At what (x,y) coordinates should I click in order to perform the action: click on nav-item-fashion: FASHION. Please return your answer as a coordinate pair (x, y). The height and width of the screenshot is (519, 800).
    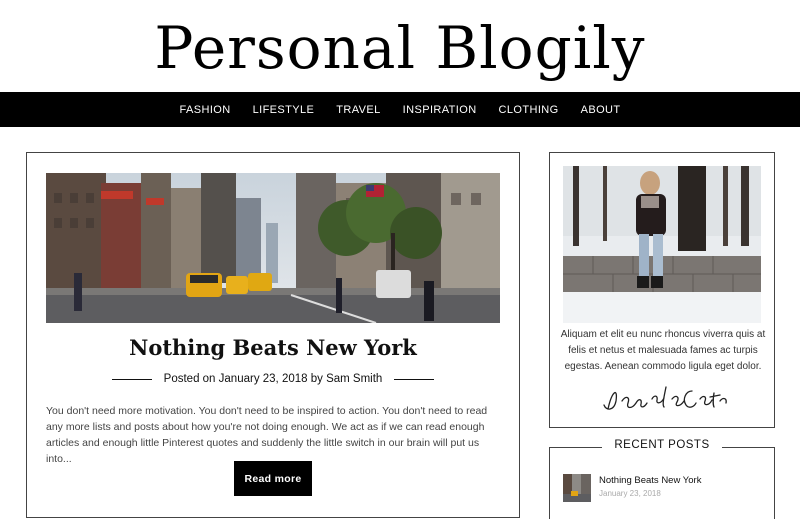
    Looking at the image, I should click on (205, 110).